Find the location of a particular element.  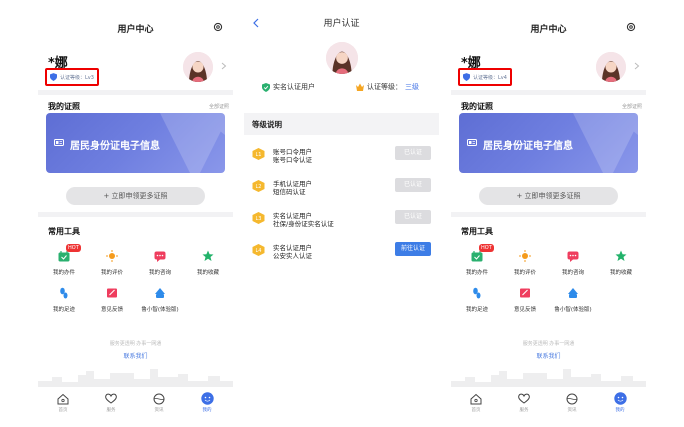

section-title: 等级说明 is located at coordinates (267, 124).